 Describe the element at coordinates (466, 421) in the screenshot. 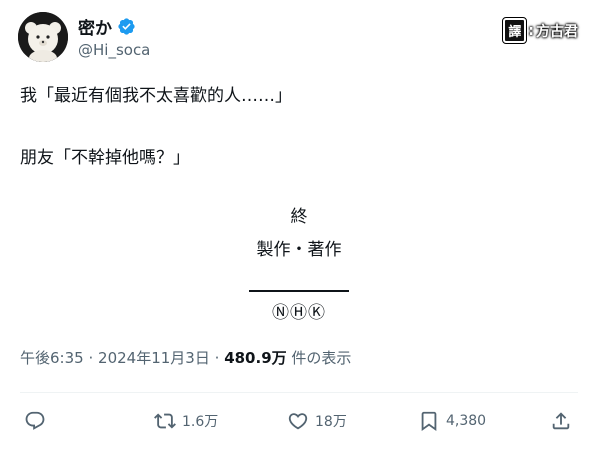

I see `bookmark-count: 4,380` at that location.